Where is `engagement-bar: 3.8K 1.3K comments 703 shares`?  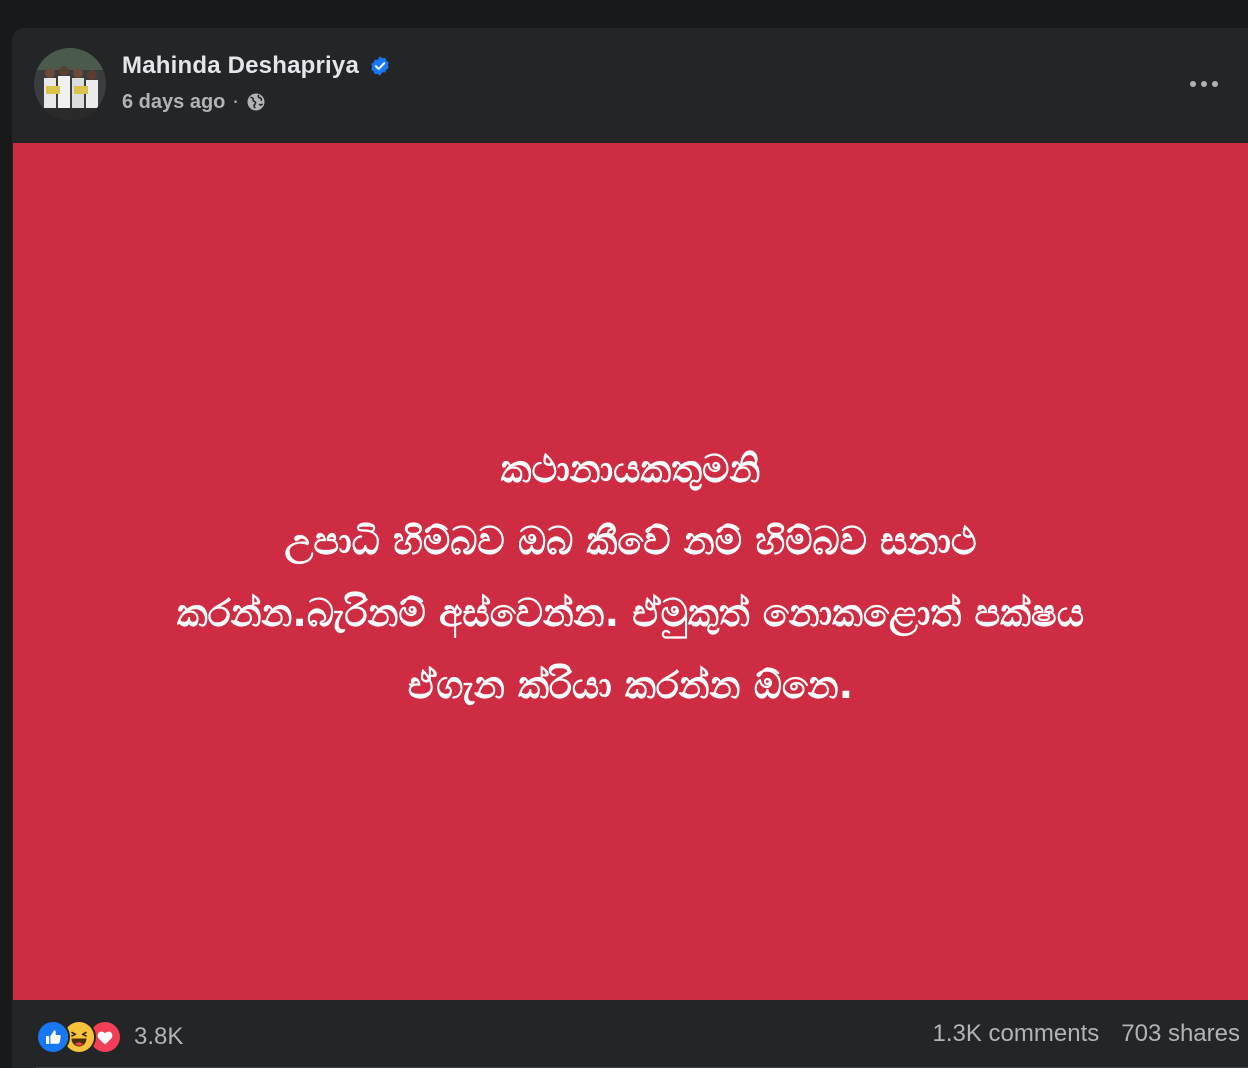
engagement-bar: 3.8K 1.3K comments 703 shares is located at coordinates (630, 1034).